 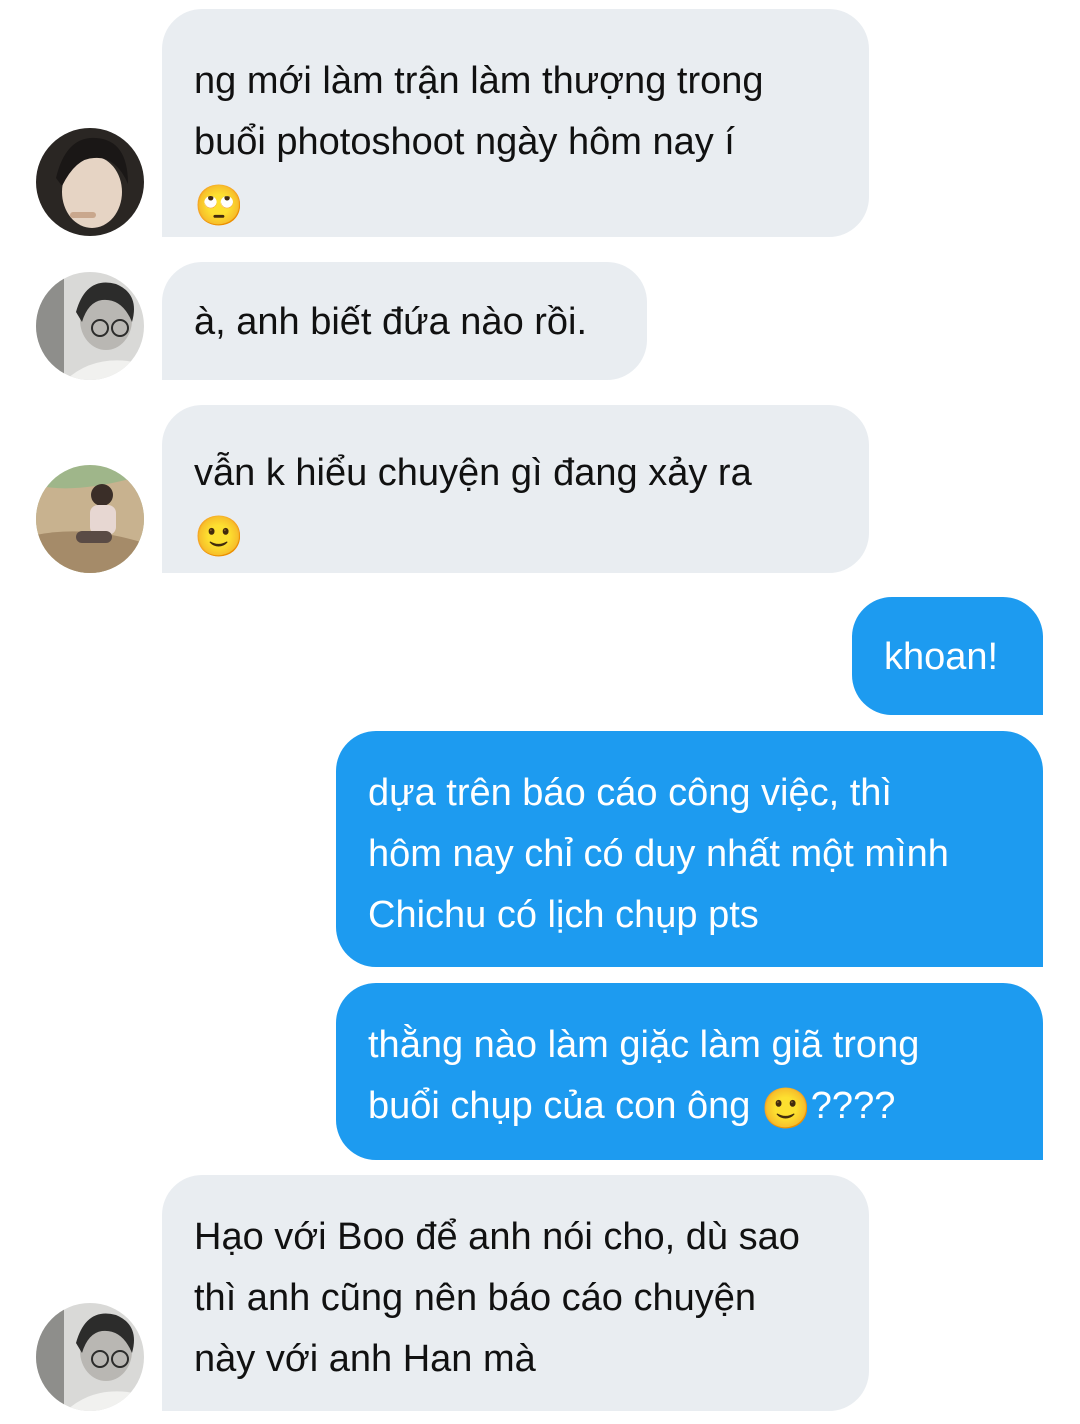 What do you see at coordinates (473, 473) in the screenshot?
I see `message-text: vẫn k hiểu chuyện gì đang xảy ra` at bounding box center [473, 473].